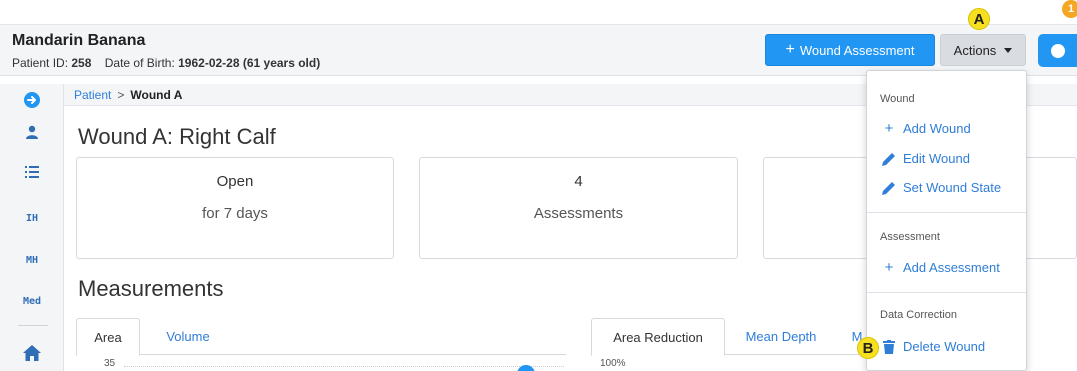 This screenshot has height=371, width=1077. I want to click on stat-card-caption: for 7 days, so click(235, 213).